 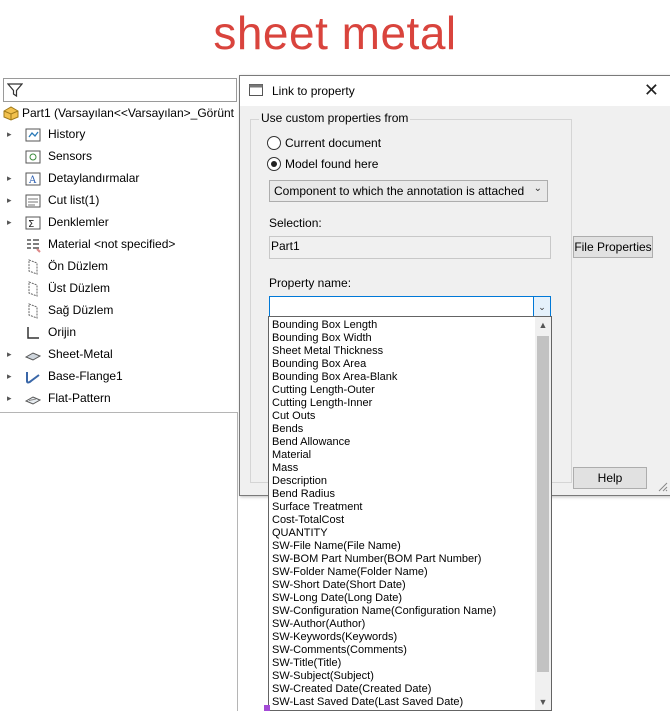 I want to click on list-item: Bounding Box Length, so click(x=324, y=325).